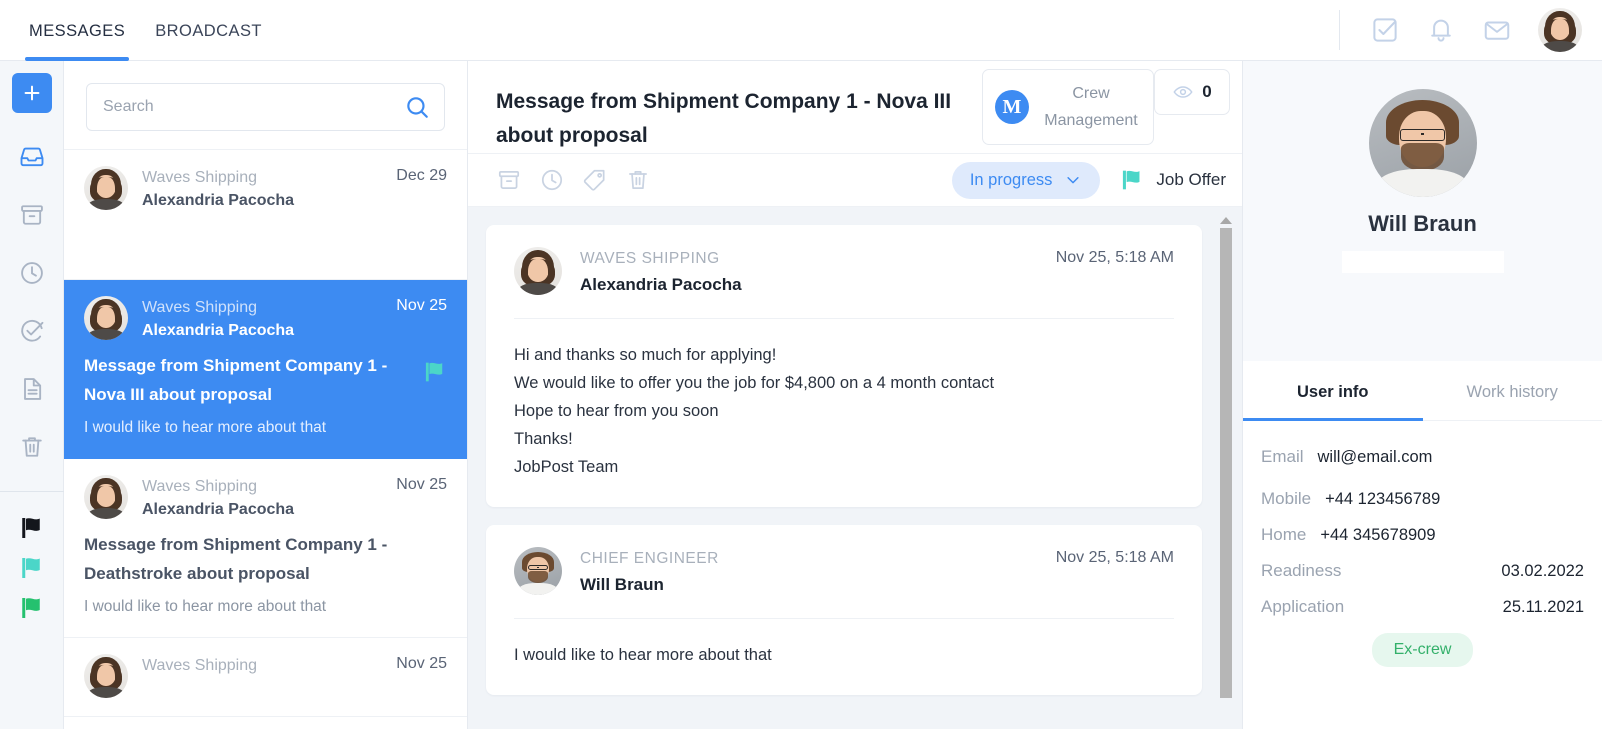 The height and width of the screenshot is (729, 1602). Describe the element at coordinates (1375, 457) in the screenshot. I see `info-value: will@email.com` at that location.